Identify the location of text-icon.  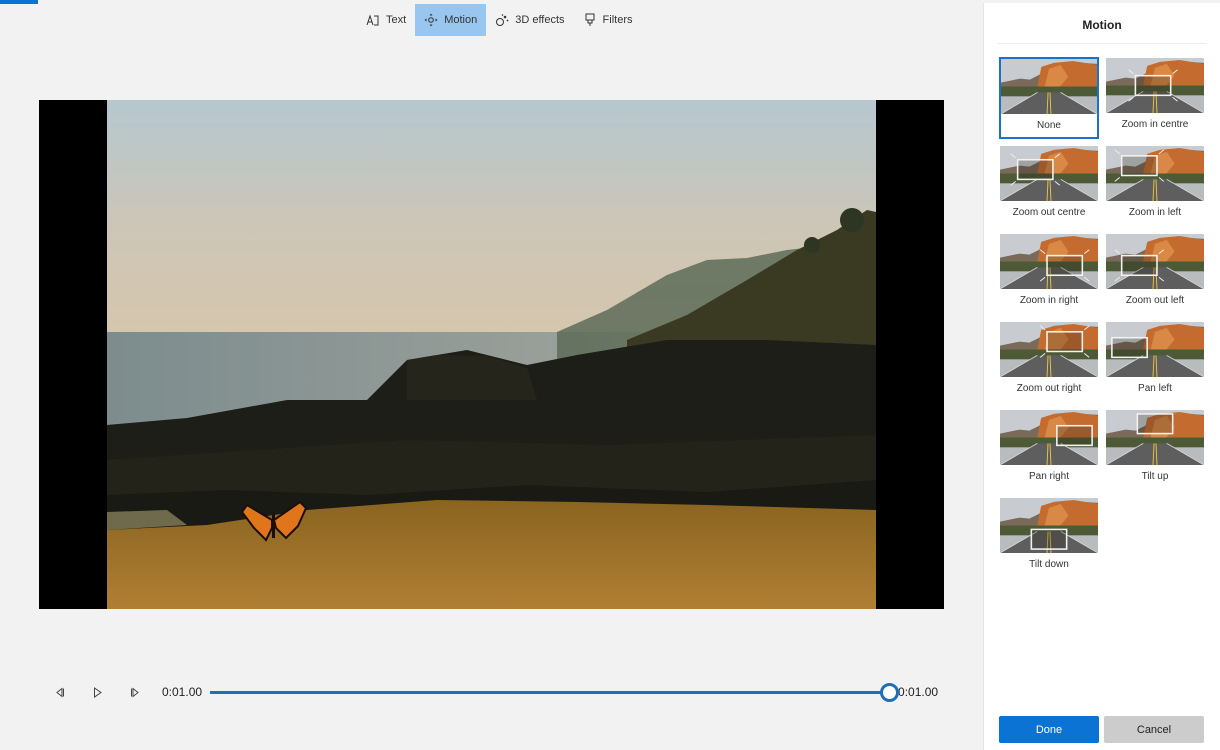
(372, 20).